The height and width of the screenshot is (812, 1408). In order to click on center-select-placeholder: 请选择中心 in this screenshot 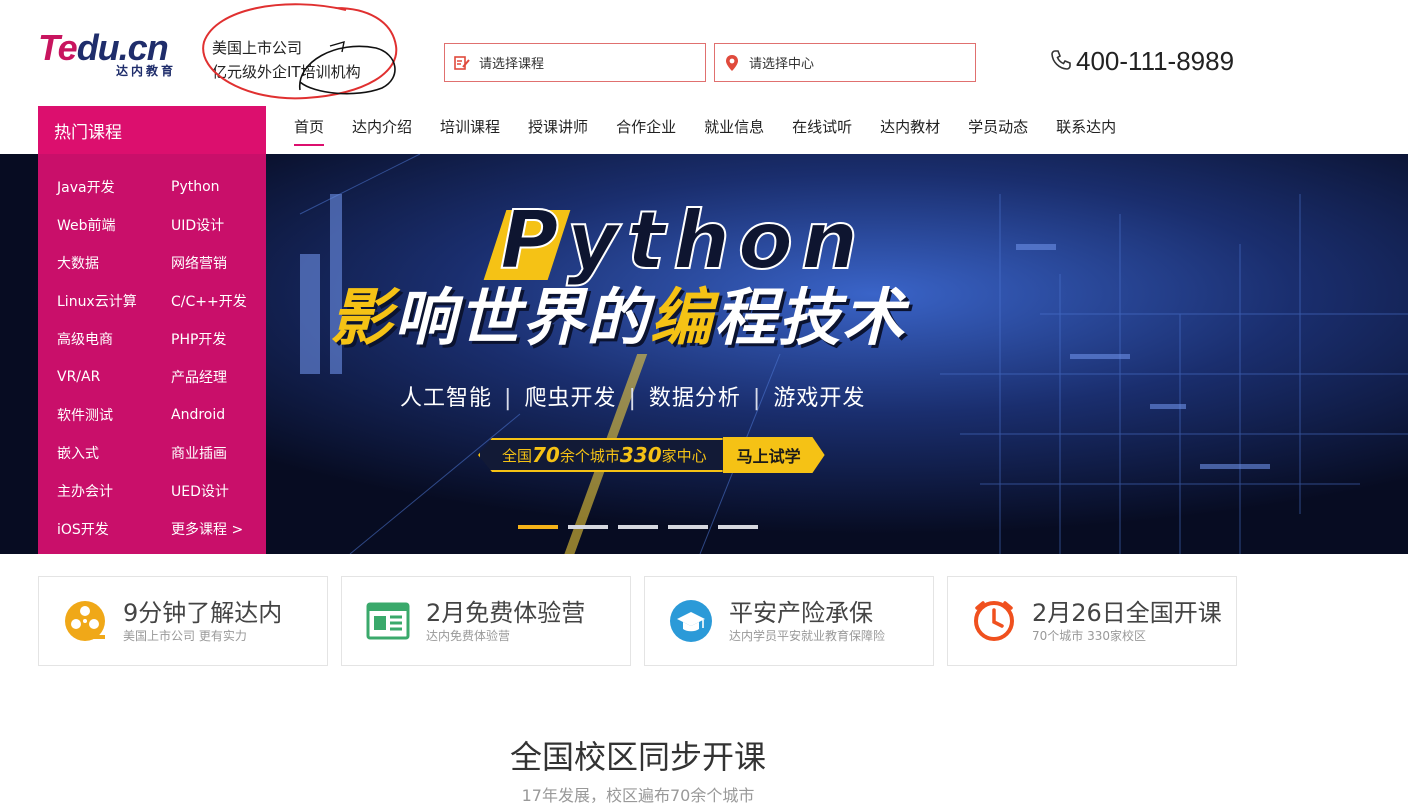, I will do `click(782, 64)`.